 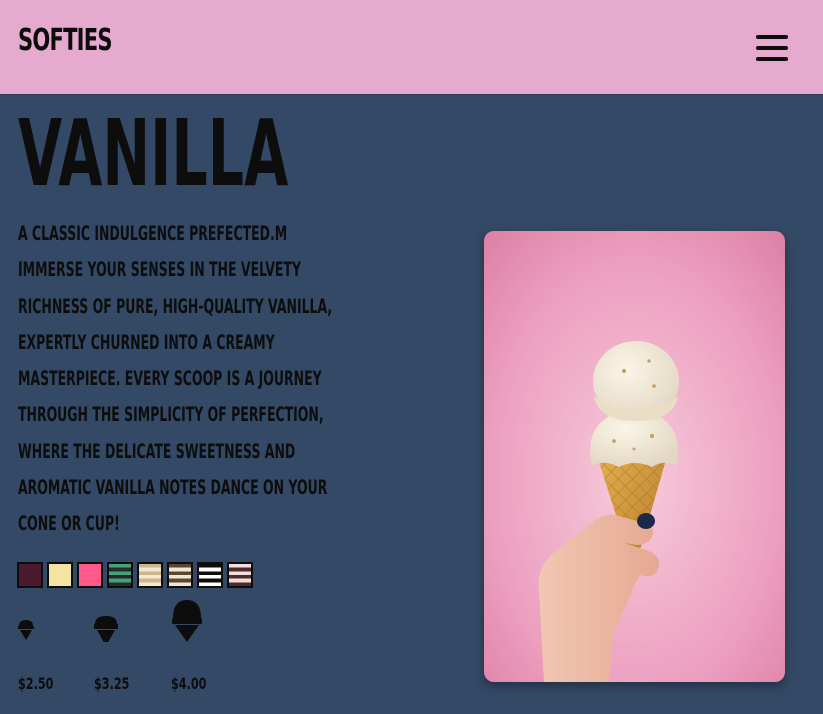 What do you see at coordinates (35, 655) in the screenshot?
I see `size-small-option: $2.50` at bounding box center [35, 655].